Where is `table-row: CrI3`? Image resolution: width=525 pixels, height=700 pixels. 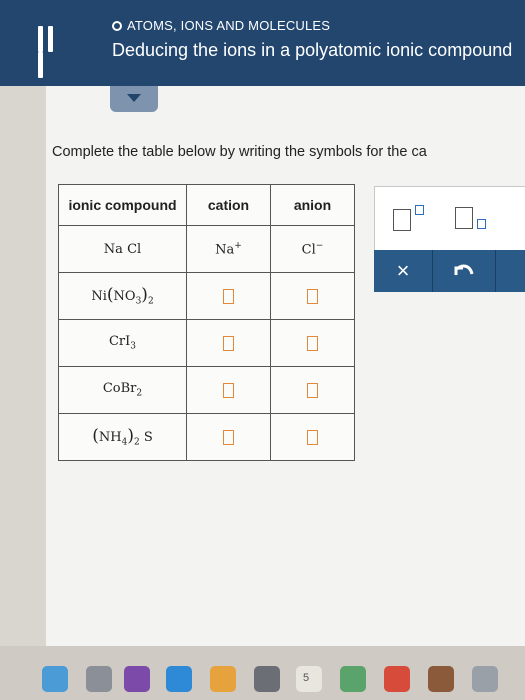
table-row: CrI3 is located at coordinates (206, 343).